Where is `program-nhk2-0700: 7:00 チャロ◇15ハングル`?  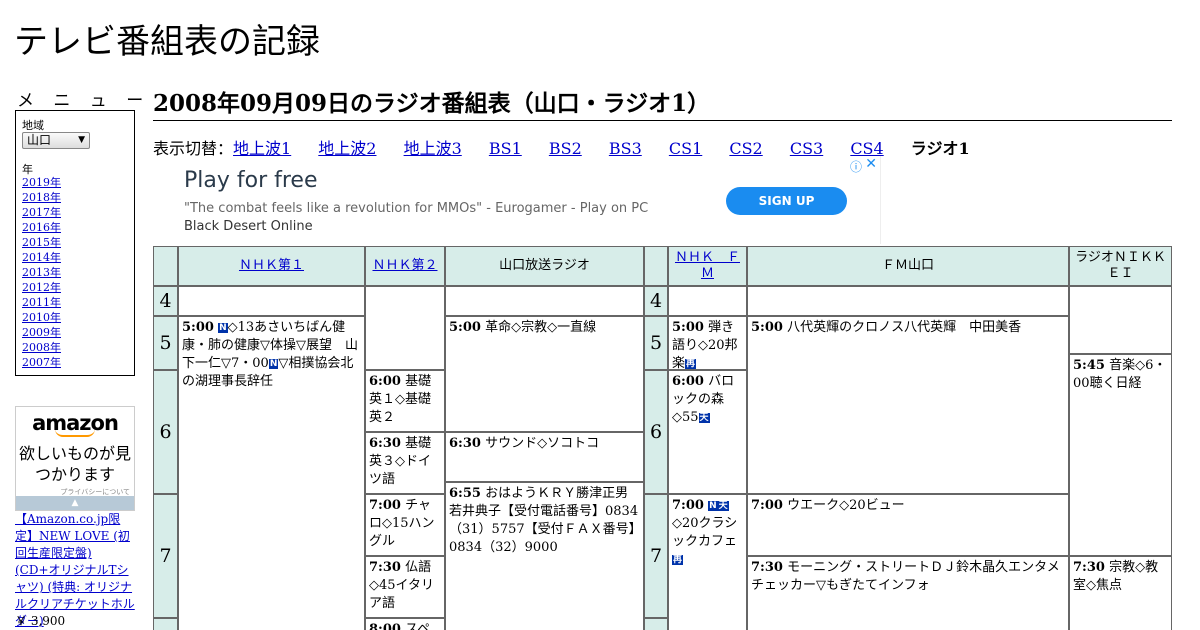
program-nhk2-0700: 7:00 チャロ◇15ハングル is located at coordinates (405, 525).